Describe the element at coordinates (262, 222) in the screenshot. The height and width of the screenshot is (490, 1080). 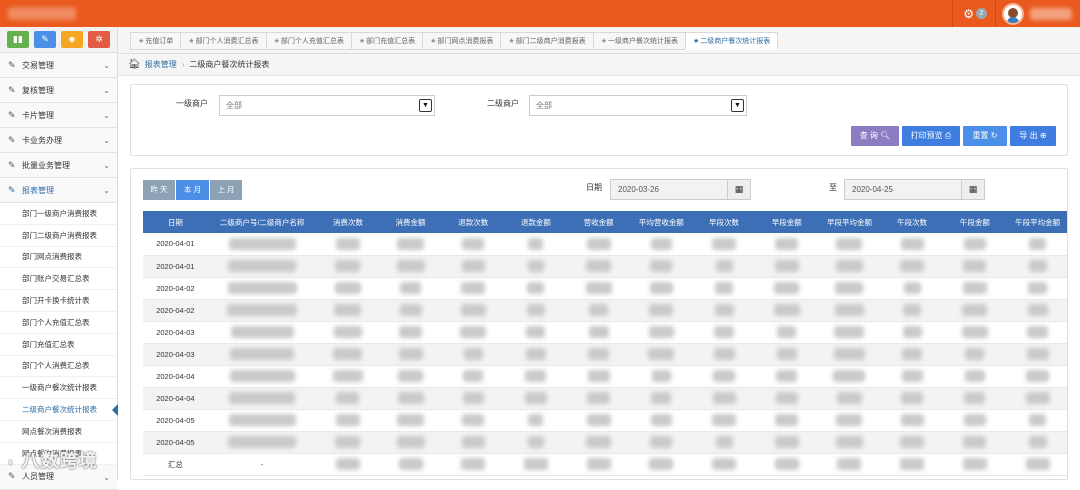
I see `column-header: 二级商户号/二级商户名称` at that location.